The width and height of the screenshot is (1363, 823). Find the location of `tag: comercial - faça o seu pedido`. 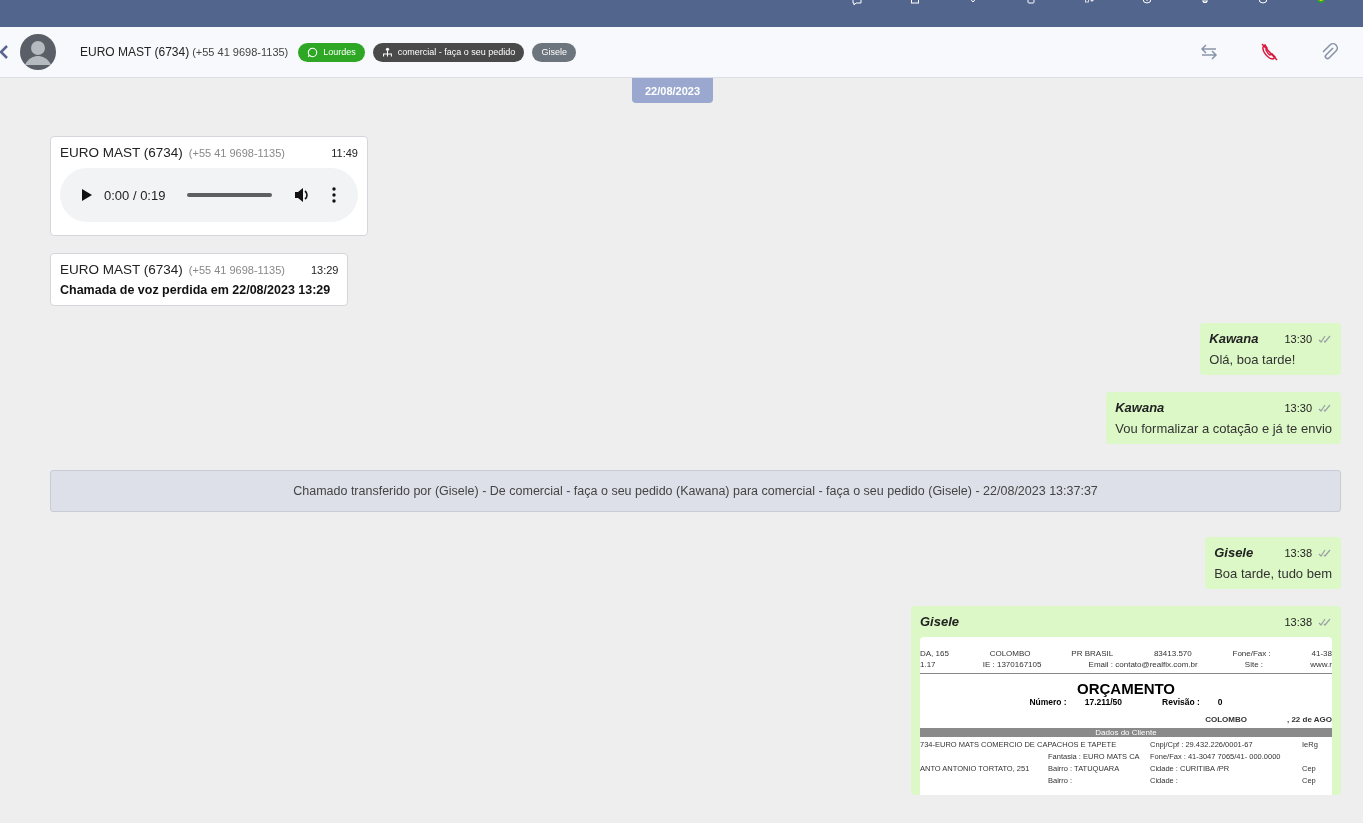

tag: comercial - faça o seu pedido is located at coordinates (448, 52).